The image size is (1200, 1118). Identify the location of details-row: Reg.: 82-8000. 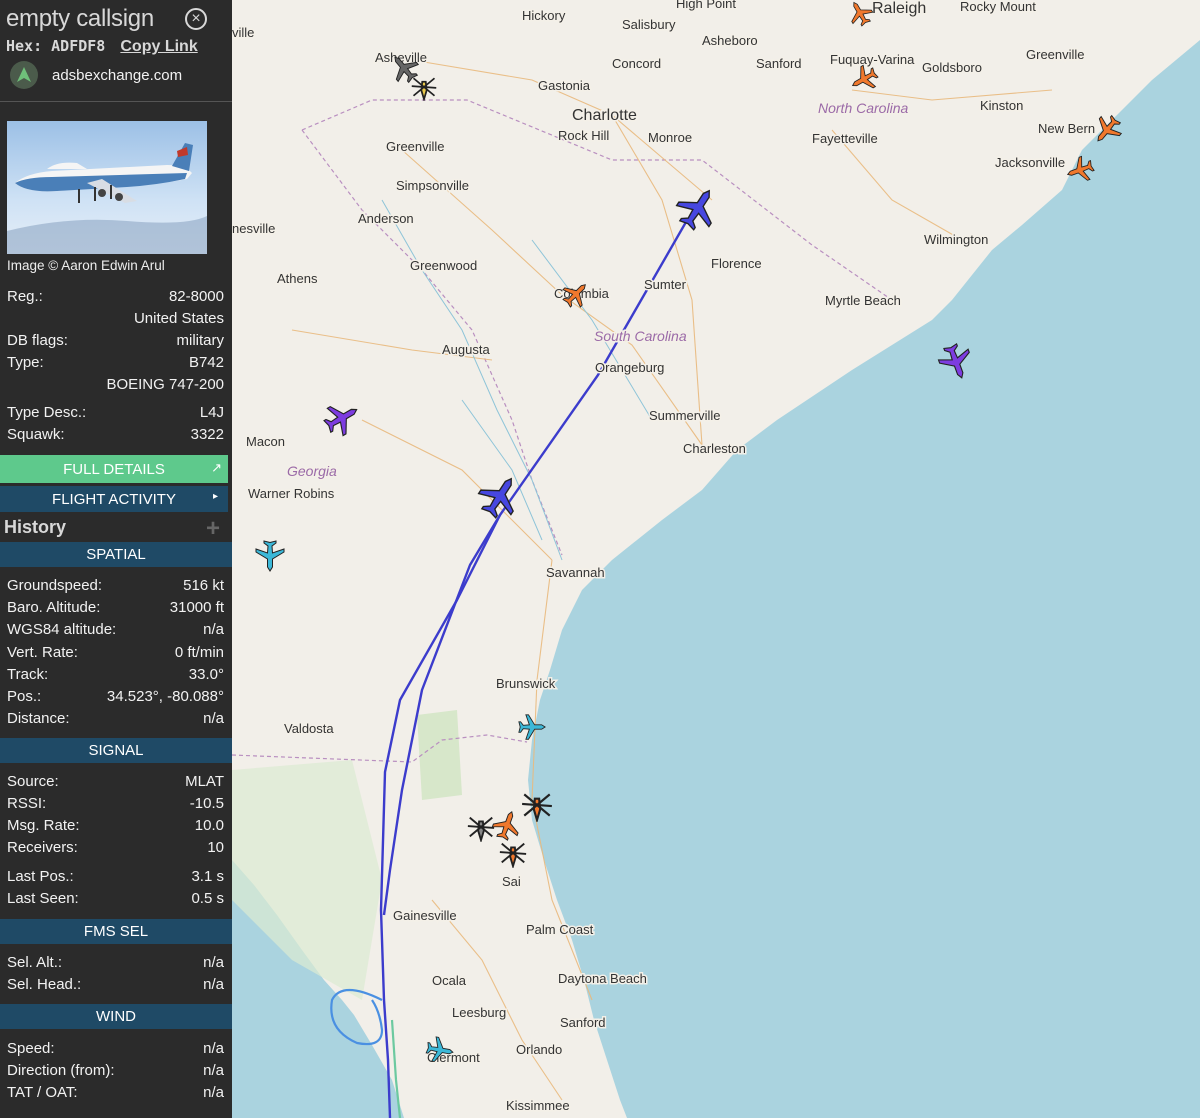
(115, 298).